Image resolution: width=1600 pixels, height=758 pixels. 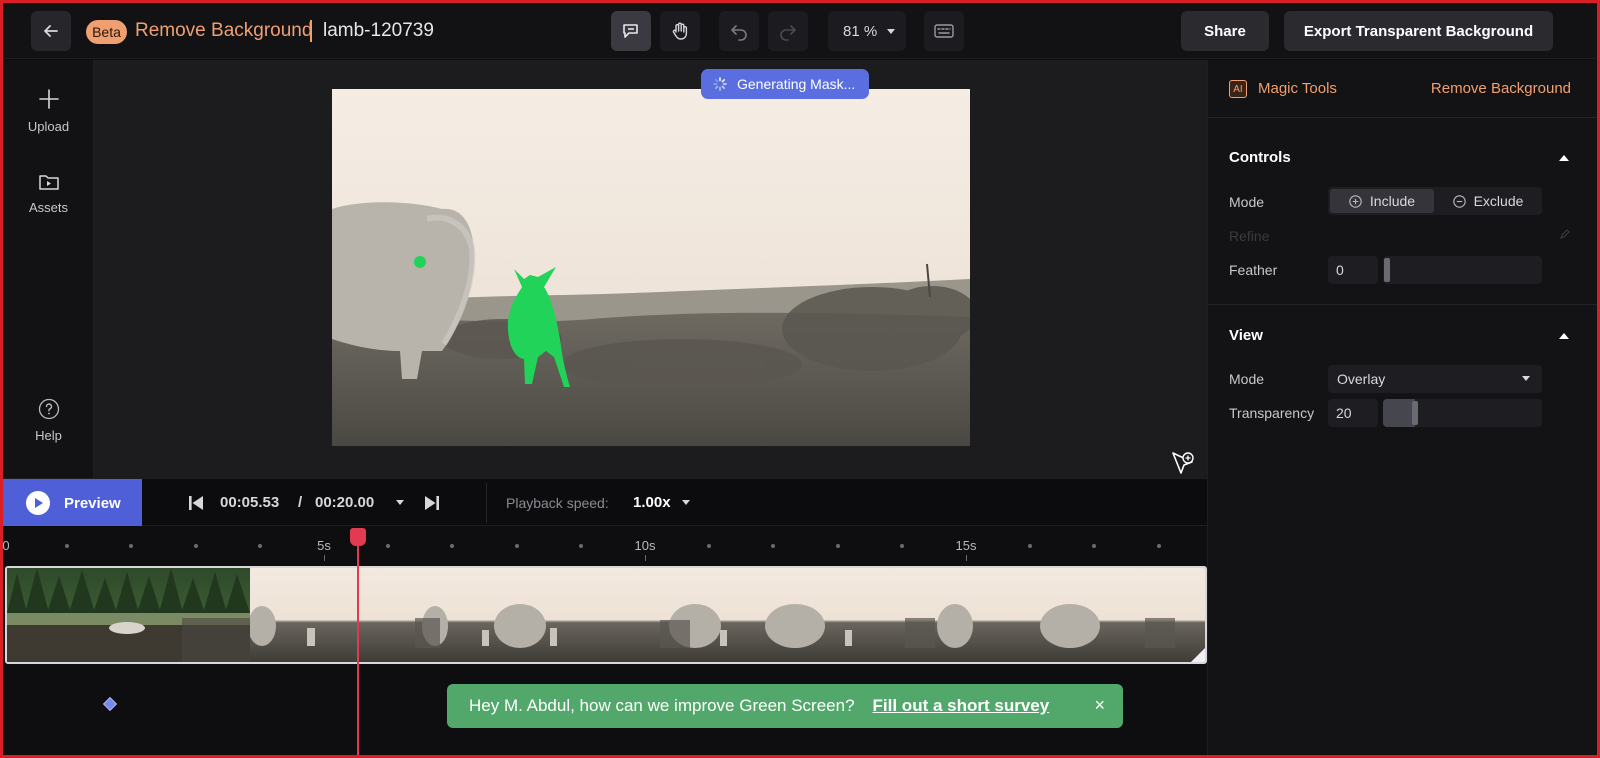 I want to click on undo-icon, so click(x=739, y=33).